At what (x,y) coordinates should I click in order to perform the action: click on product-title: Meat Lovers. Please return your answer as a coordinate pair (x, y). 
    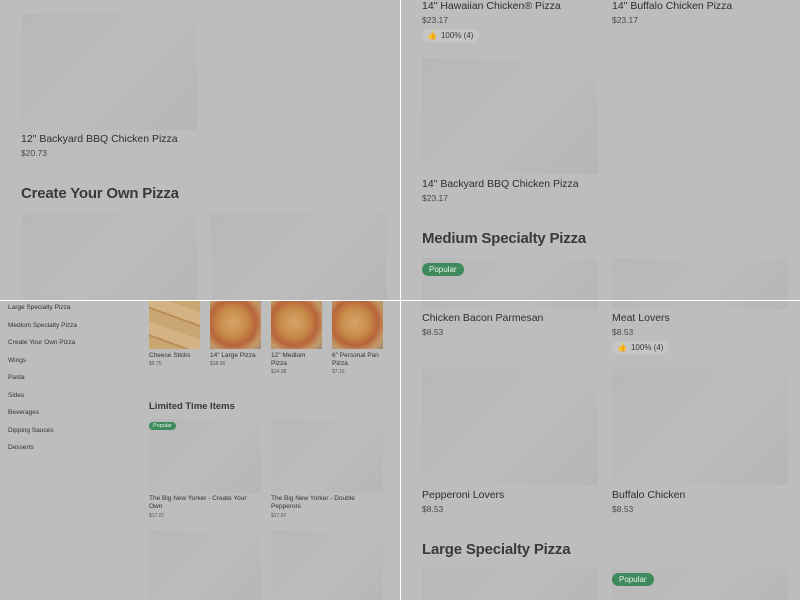
    Looking at the image, I should click on (641, 318).